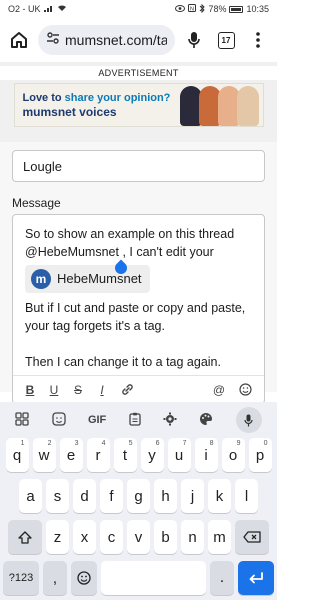  I want to click on key-n: n, so click(192, 537).